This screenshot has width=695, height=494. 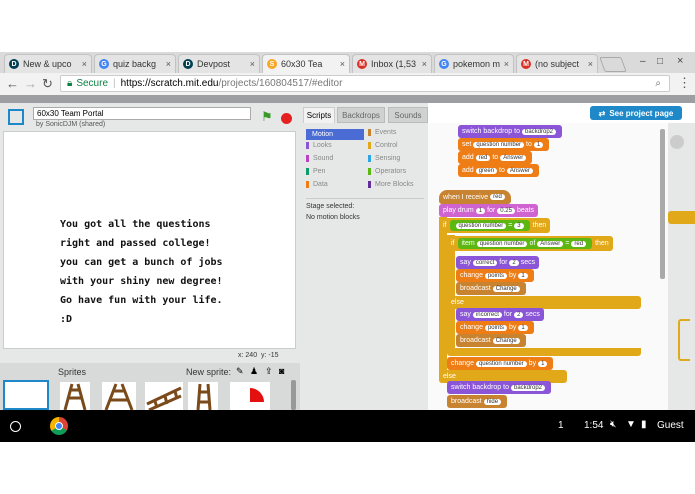 I want to click on mouse-x: 240, so click(x=251, y=355).